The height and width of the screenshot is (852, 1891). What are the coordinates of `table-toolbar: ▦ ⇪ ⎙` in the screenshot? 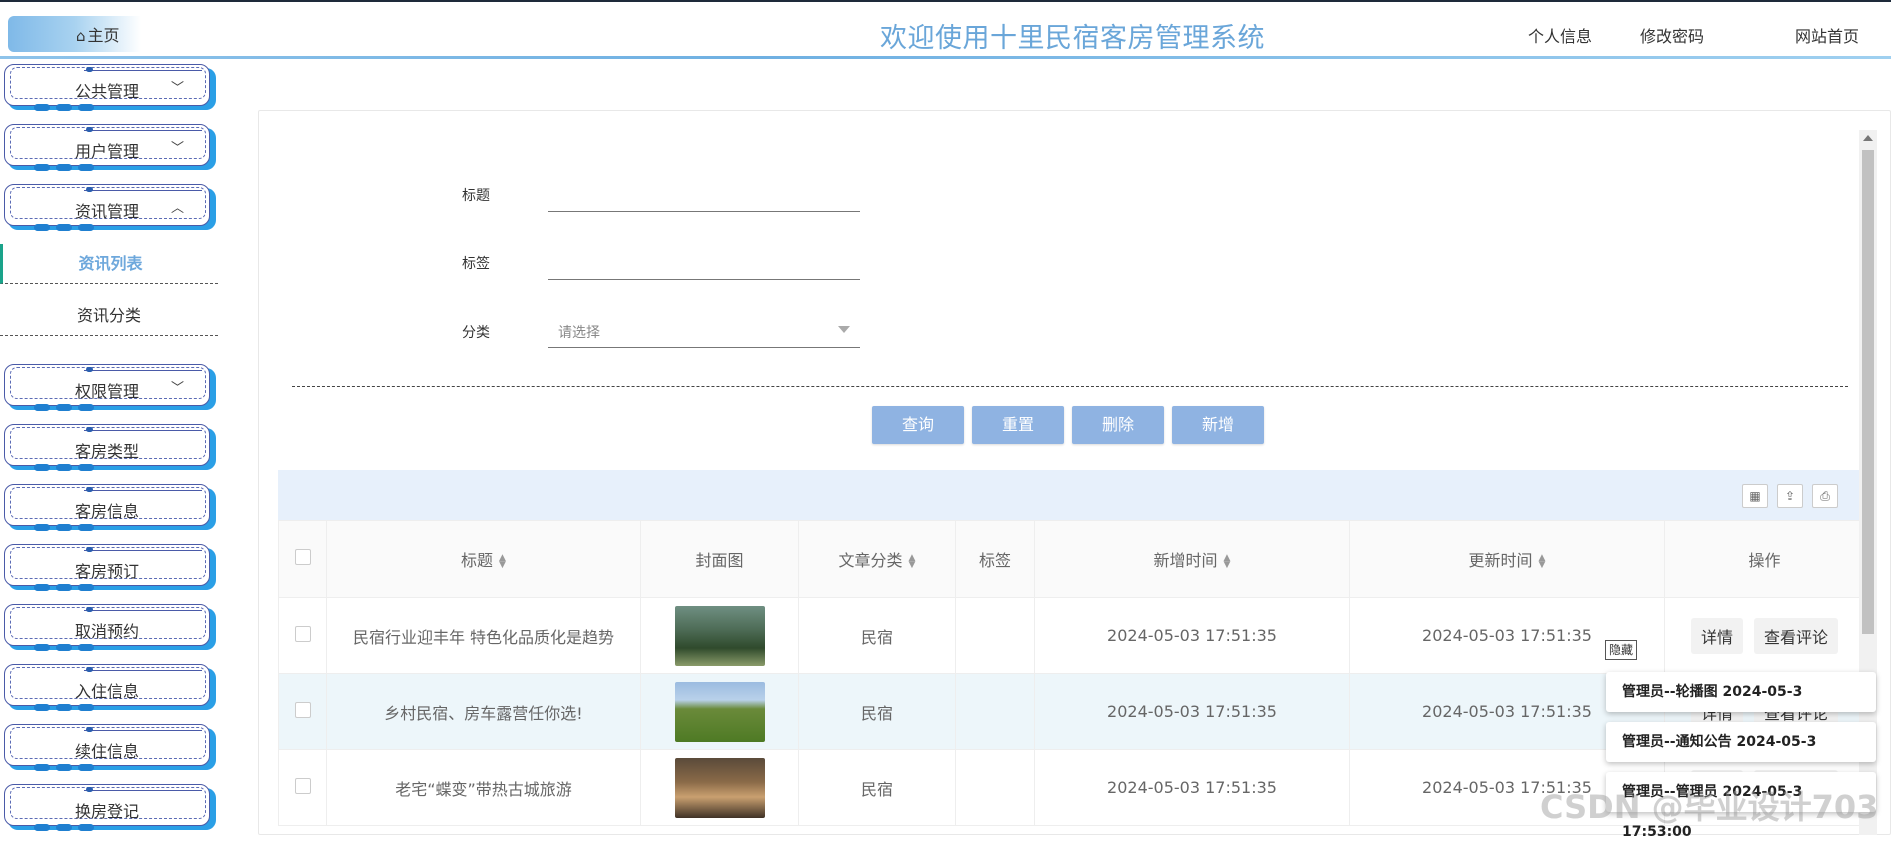 It's located at (1071, 495).